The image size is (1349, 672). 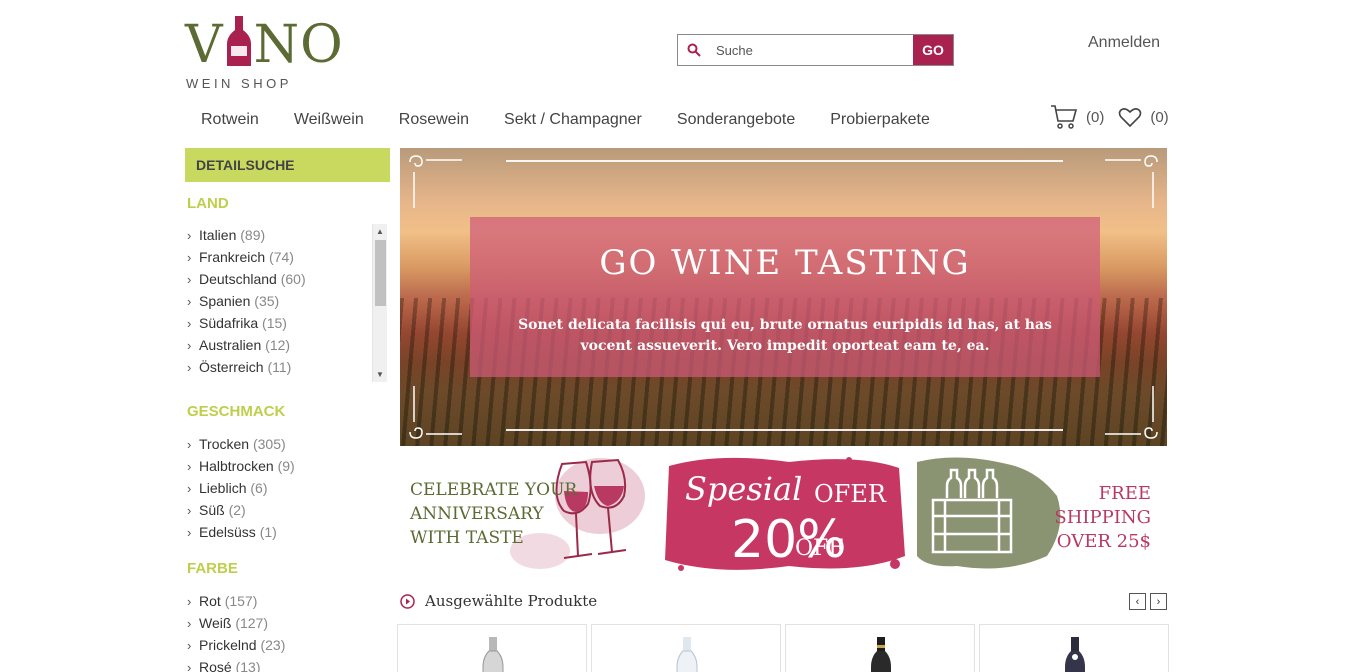 What do you see at coordinates (287, 323) in the screenshot?
I see `filter-item: › Südafrika (15)` at bounding box center [287, 323].